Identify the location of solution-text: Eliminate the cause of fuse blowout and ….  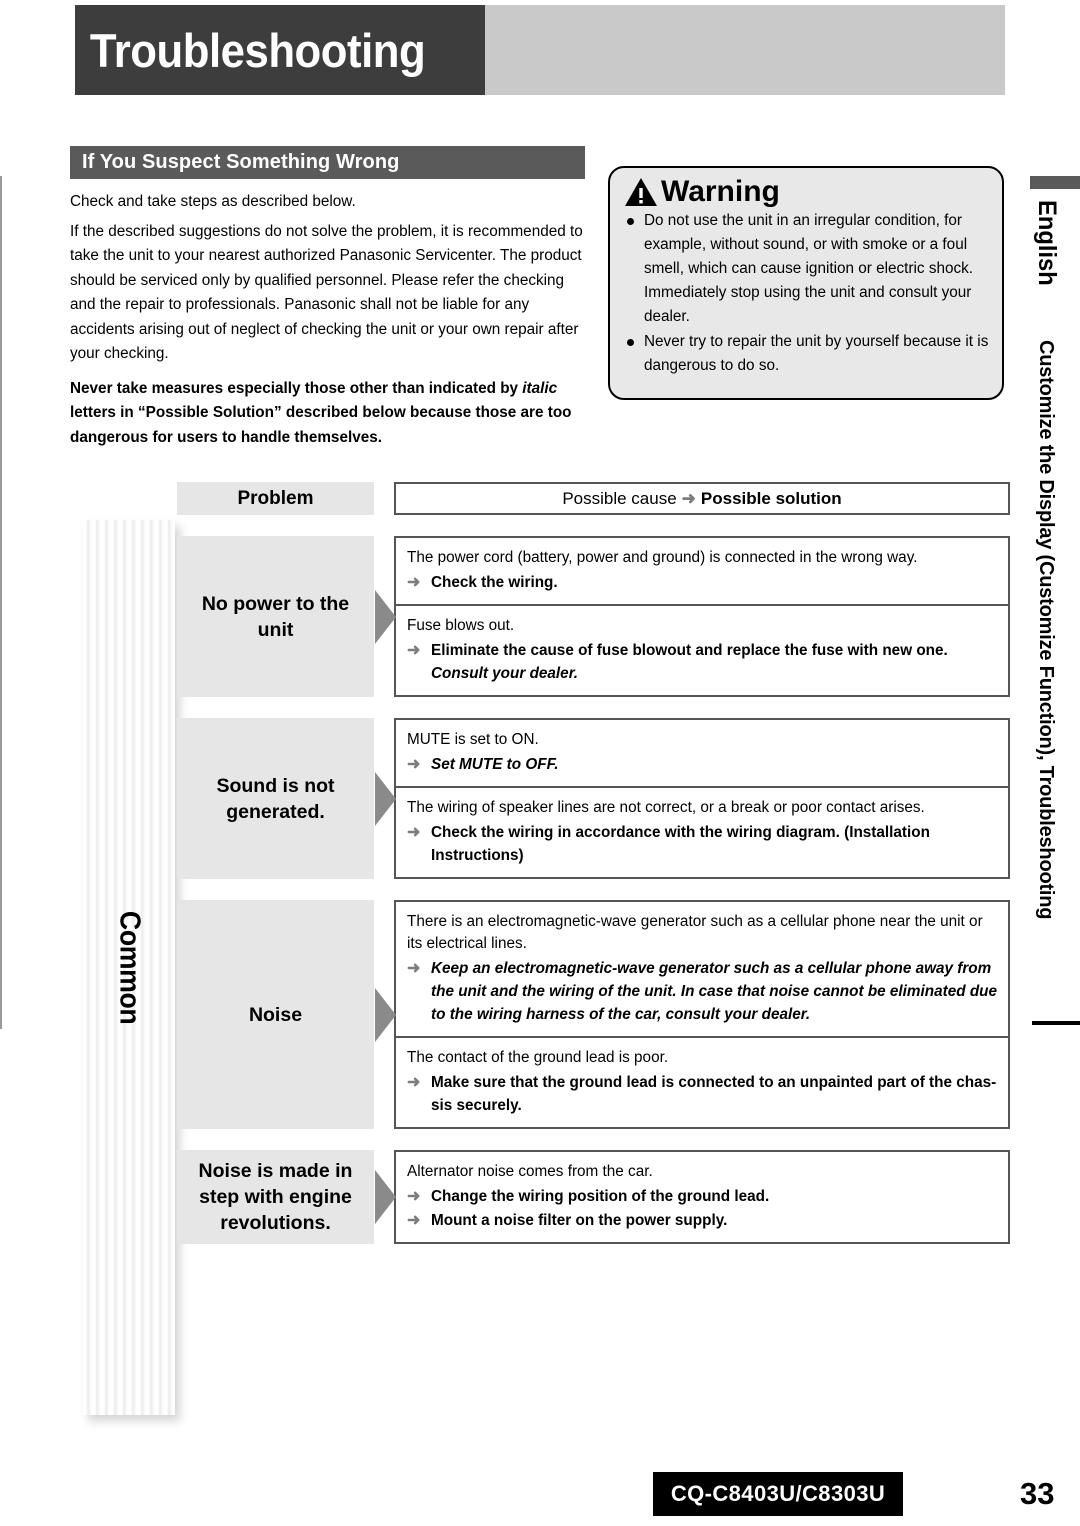
(702, 662).